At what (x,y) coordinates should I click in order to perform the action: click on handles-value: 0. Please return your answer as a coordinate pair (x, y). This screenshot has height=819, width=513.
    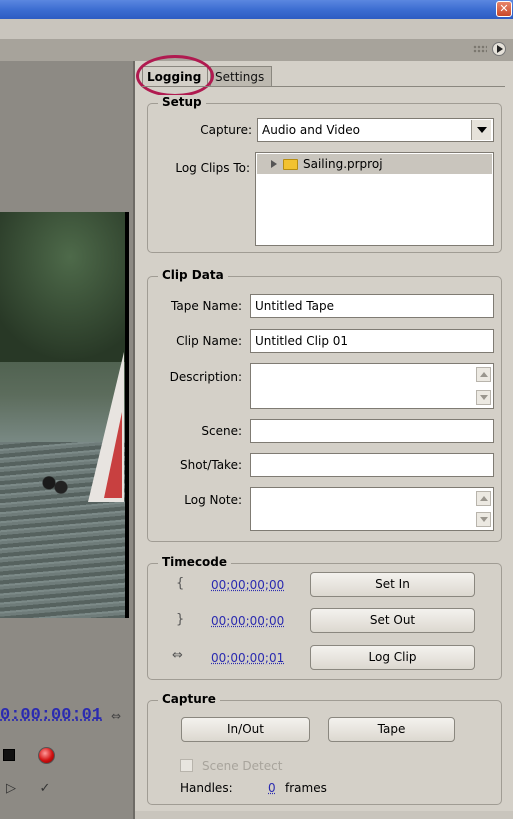
    Looking at the image, I should click on (272, 788).